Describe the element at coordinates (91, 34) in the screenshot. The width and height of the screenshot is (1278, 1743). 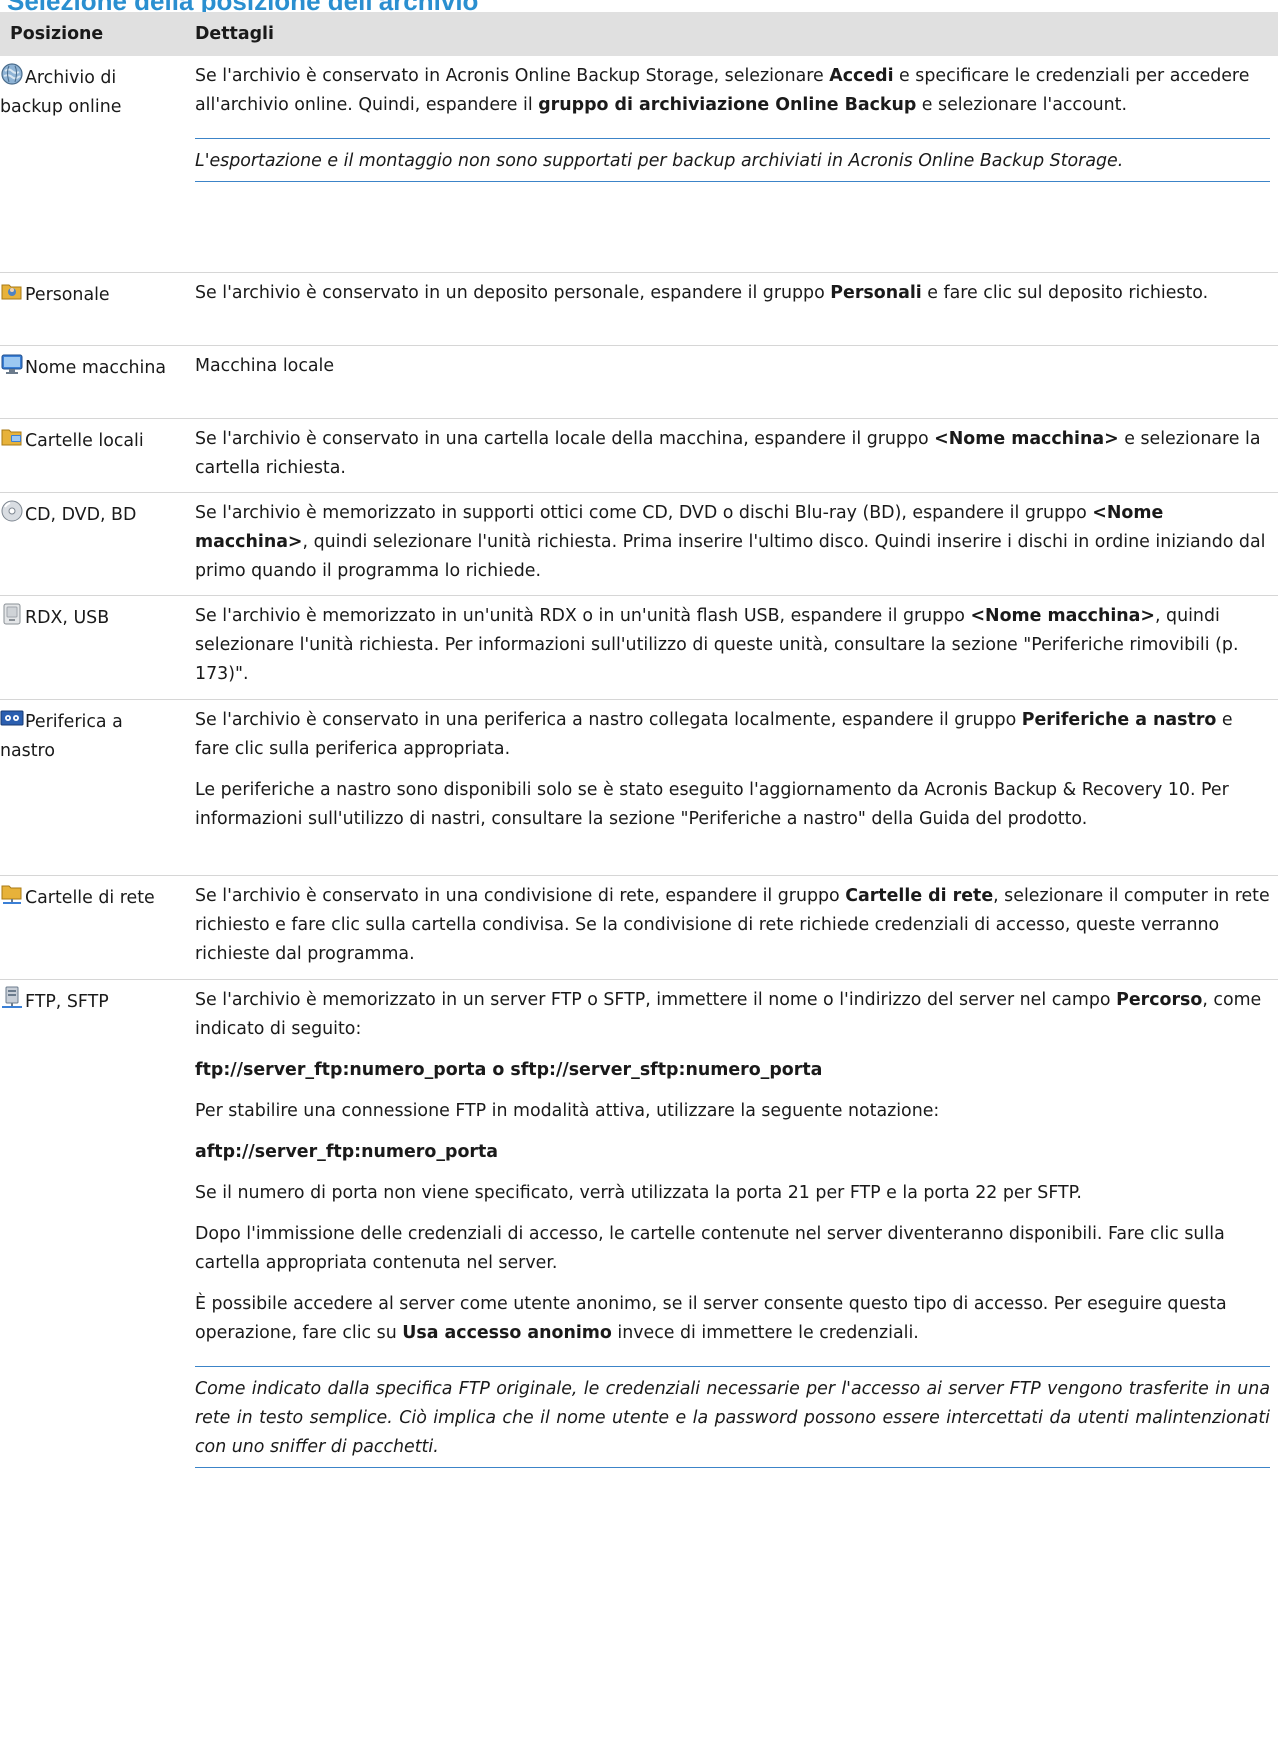
I see `header-position: Posizione` at that location.